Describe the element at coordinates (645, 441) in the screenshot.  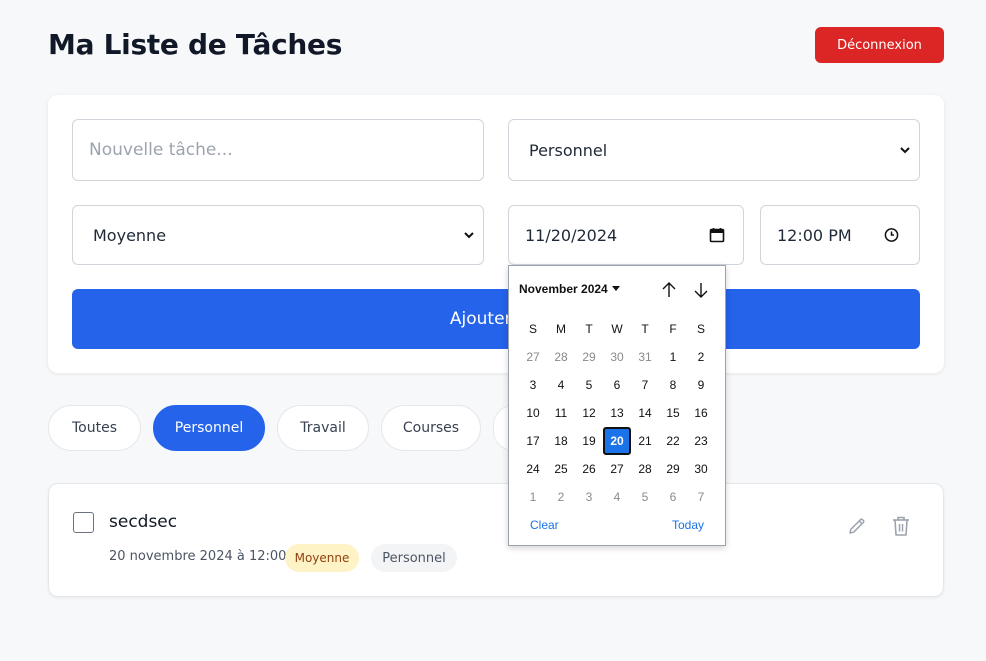
I see `calendar-day: 21` at that location.